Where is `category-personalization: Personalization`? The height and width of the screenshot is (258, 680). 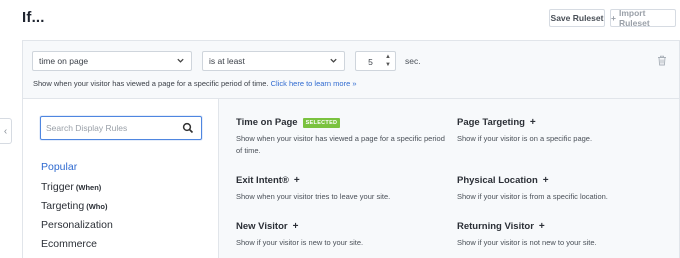
category-personalization: Personalization is located at coordinates (77, 225).